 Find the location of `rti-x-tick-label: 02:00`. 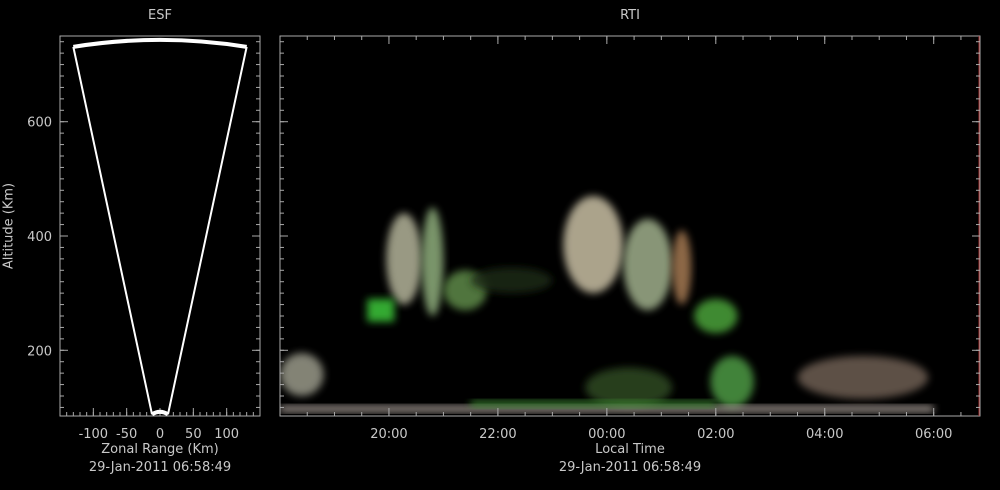

rti-x-tick-label: 02:00 is located at coordinates (715, 434).